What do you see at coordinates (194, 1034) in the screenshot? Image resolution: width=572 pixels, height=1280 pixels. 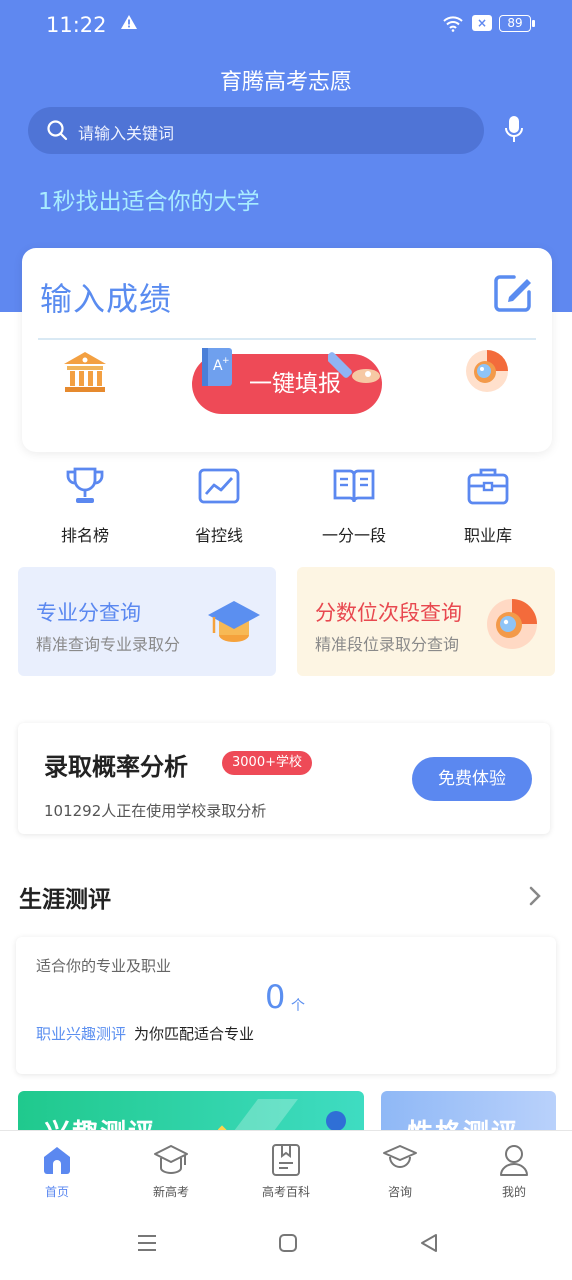 I see `career-card-hint: 为你匹配适合专业` at bounding box center [194, 1034].